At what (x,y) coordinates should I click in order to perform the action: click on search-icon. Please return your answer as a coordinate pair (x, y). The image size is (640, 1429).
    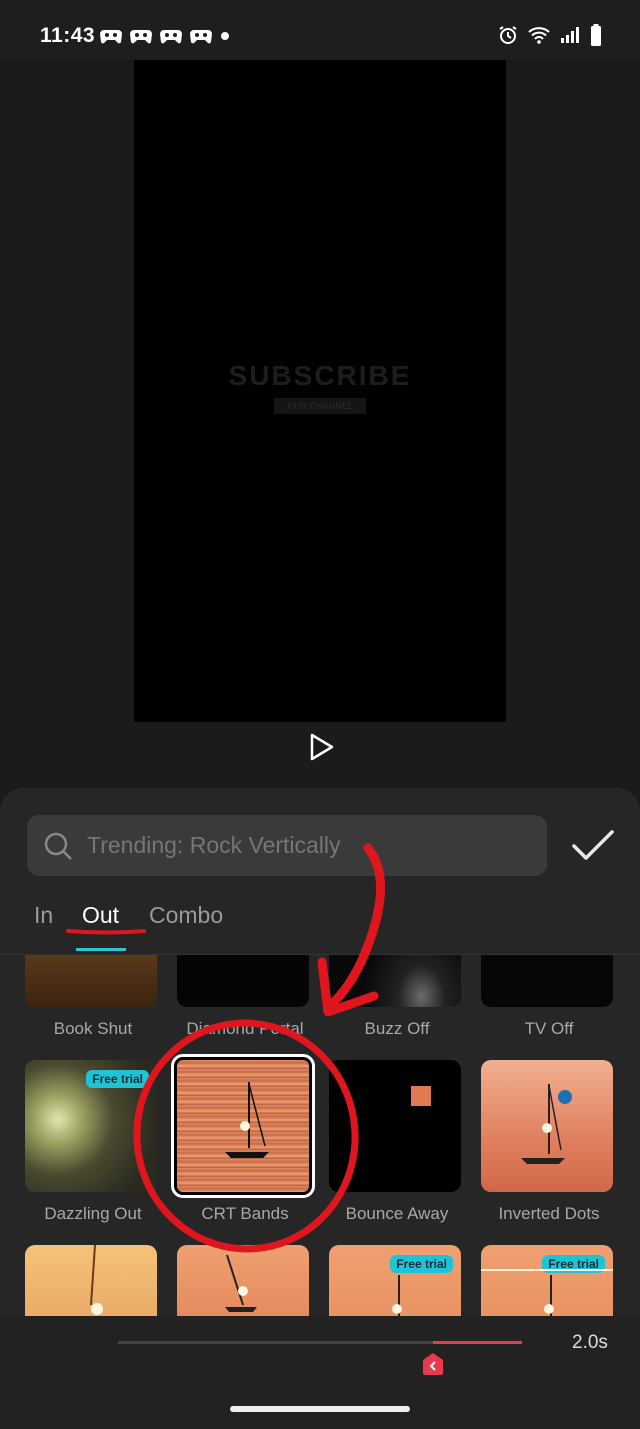
    Looking at the image, I should click on (58, 846).